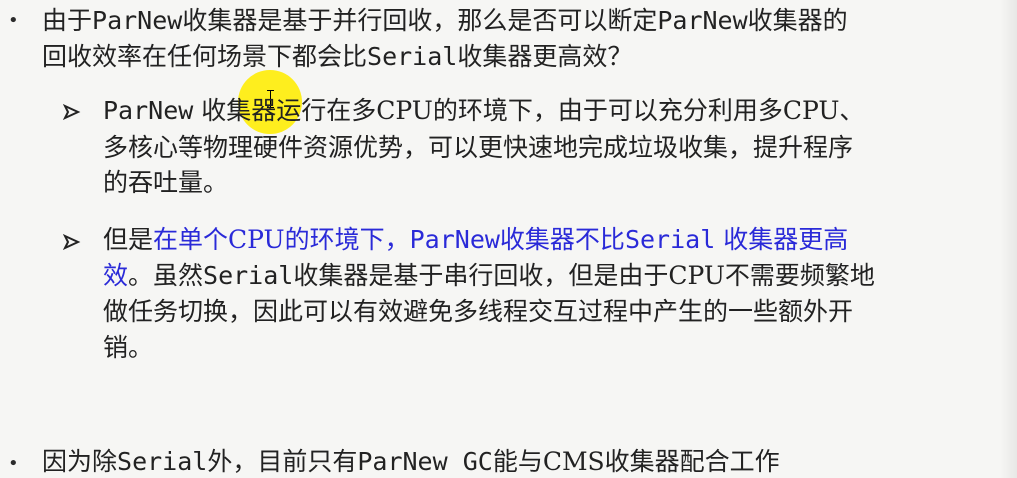 Image resolution: width=1017 pixels, height=478 pixels. What do you see at coordinates (166, 182) in the screenshot?
I see `subpoint-1-line-3: 的吞吐量。` at bounding box center [166, 182].